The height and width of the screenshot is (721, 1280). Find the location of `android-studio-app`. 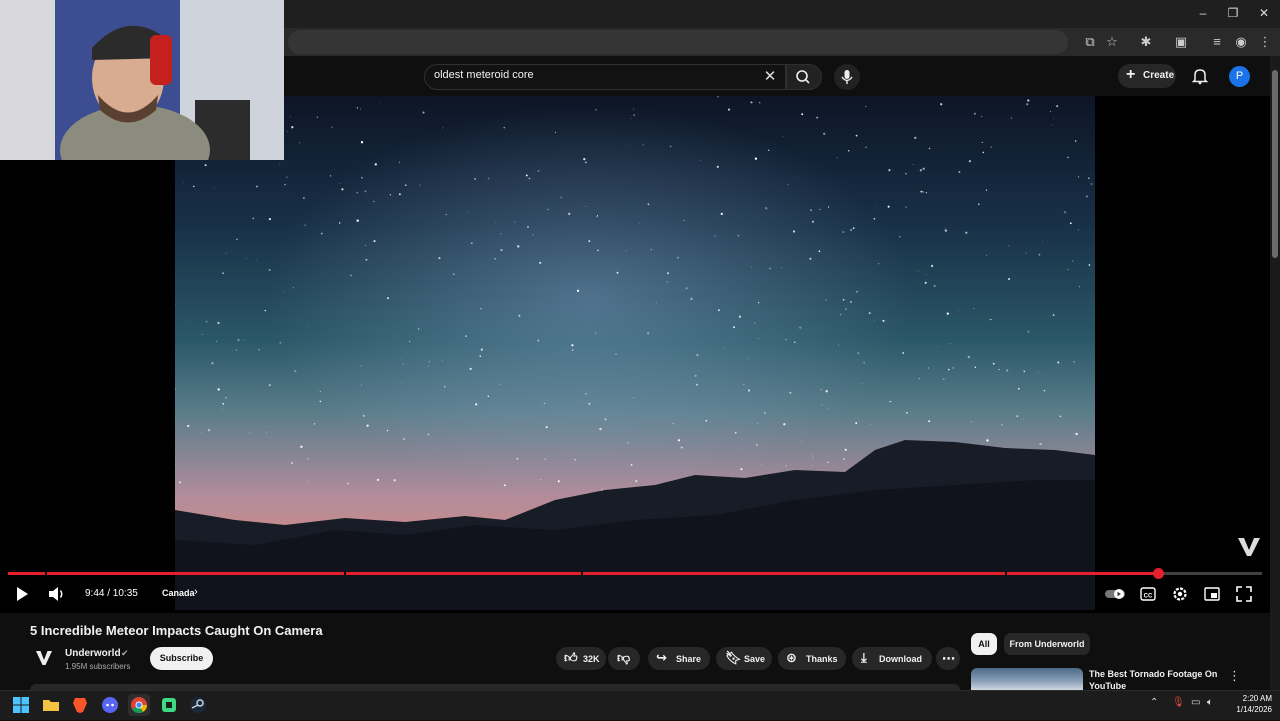

android-studio-app is located at coordinates (169, 705).